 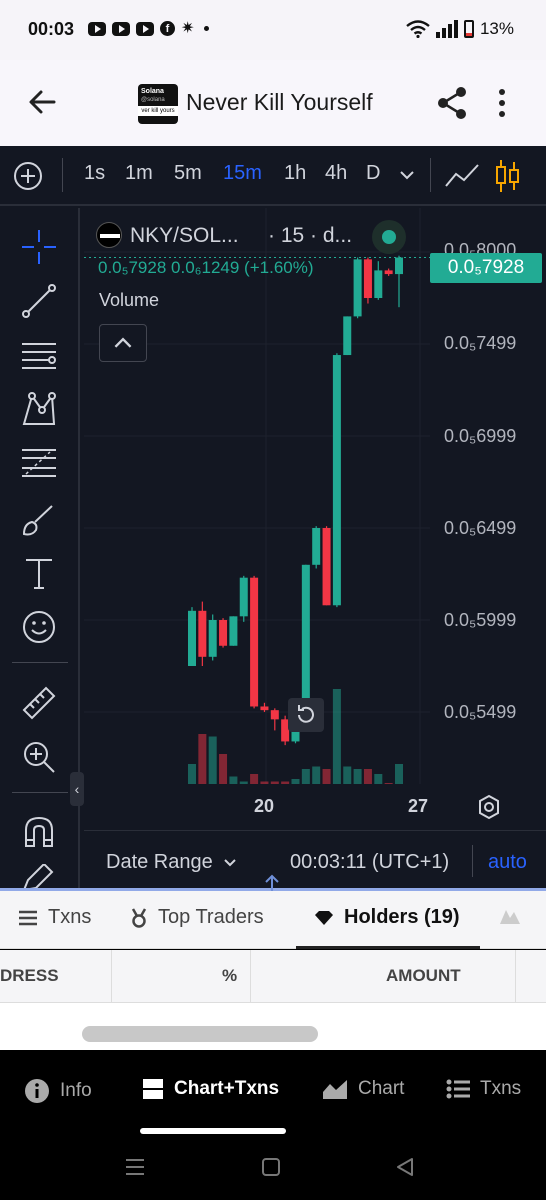 I want to click on price-axis-label: 0.0₅7499, so click(x=480, y=343).